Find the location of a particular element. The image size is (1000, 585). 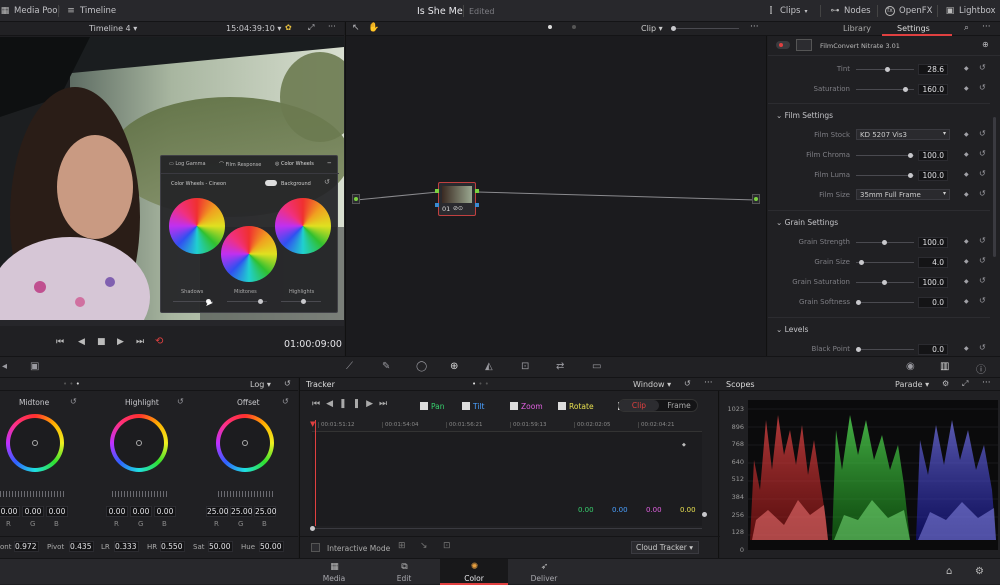

grain-3-slider-knob is located at coordinates (858, 302).